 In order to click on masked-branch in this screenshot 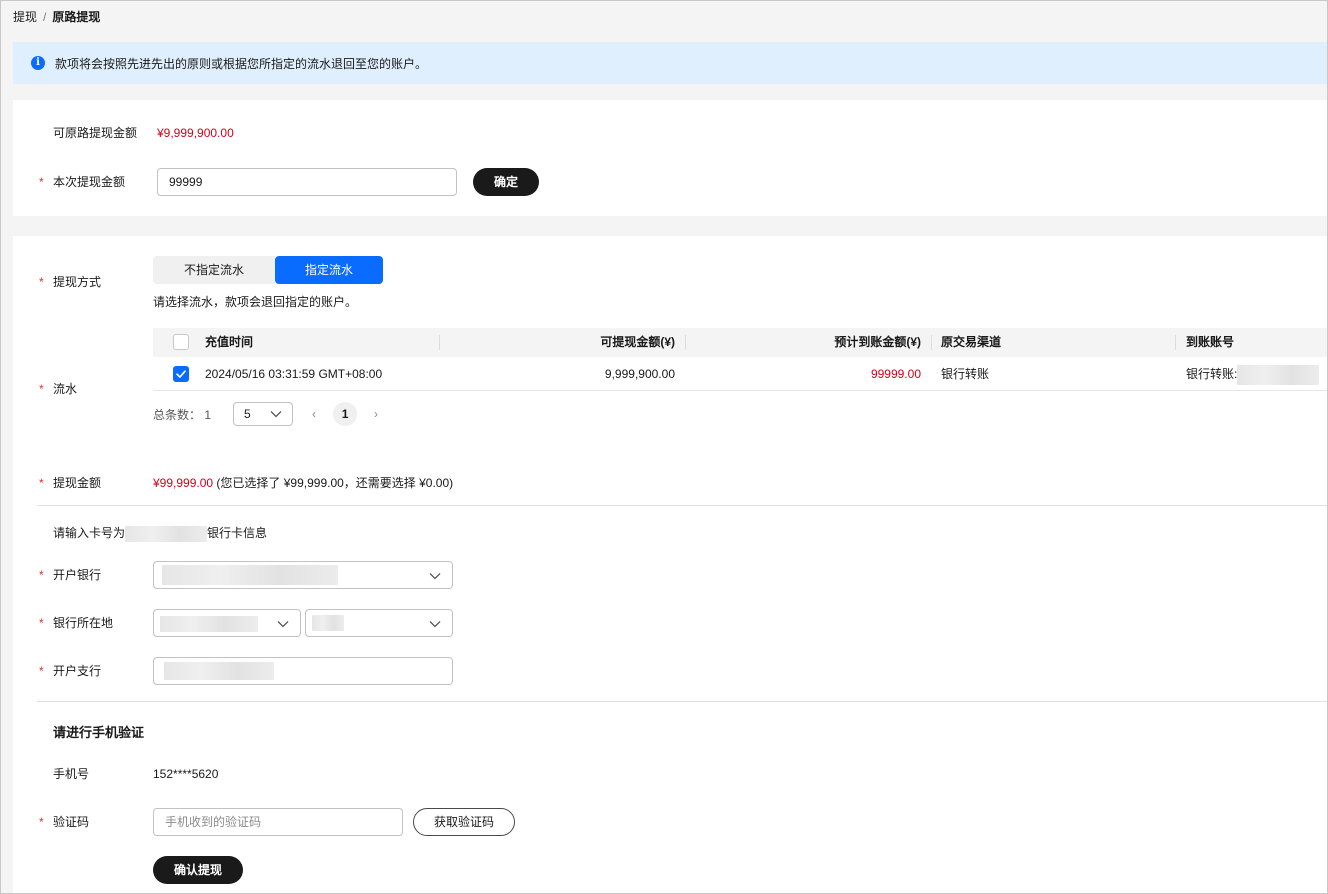, I will do `click(219, 671)`.